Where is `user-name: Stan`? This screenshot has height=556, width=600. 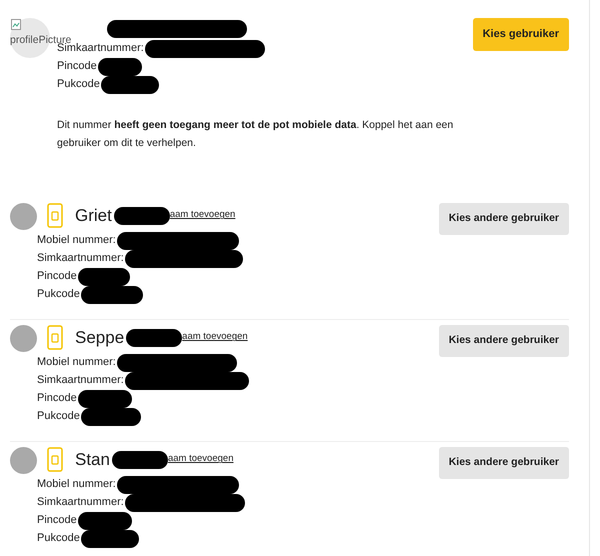
user-name: Stan is located at coordinates (92, 459).